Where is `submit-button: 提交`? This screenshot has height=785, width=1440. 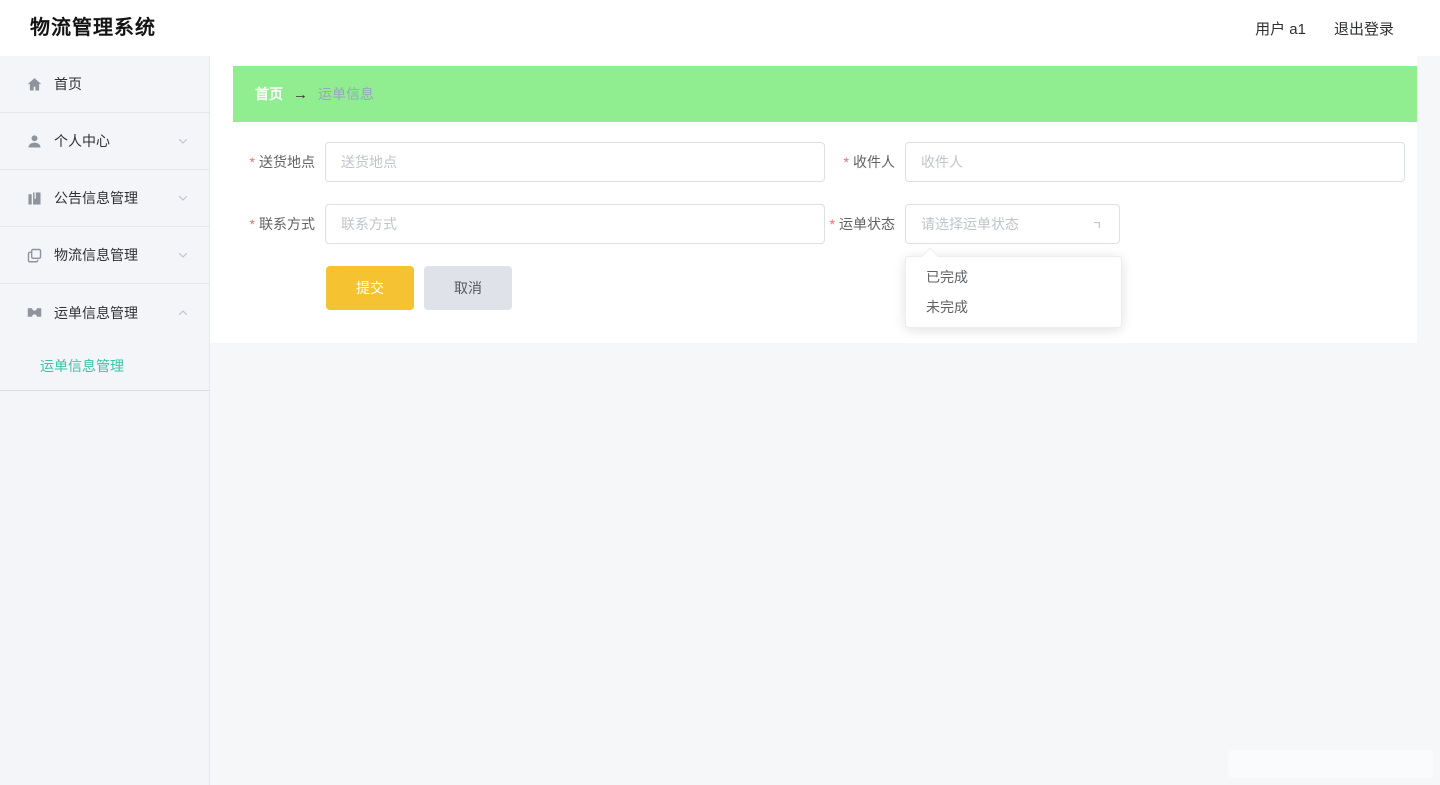 submit-button: 提交 is located at coordinates (370, 288).